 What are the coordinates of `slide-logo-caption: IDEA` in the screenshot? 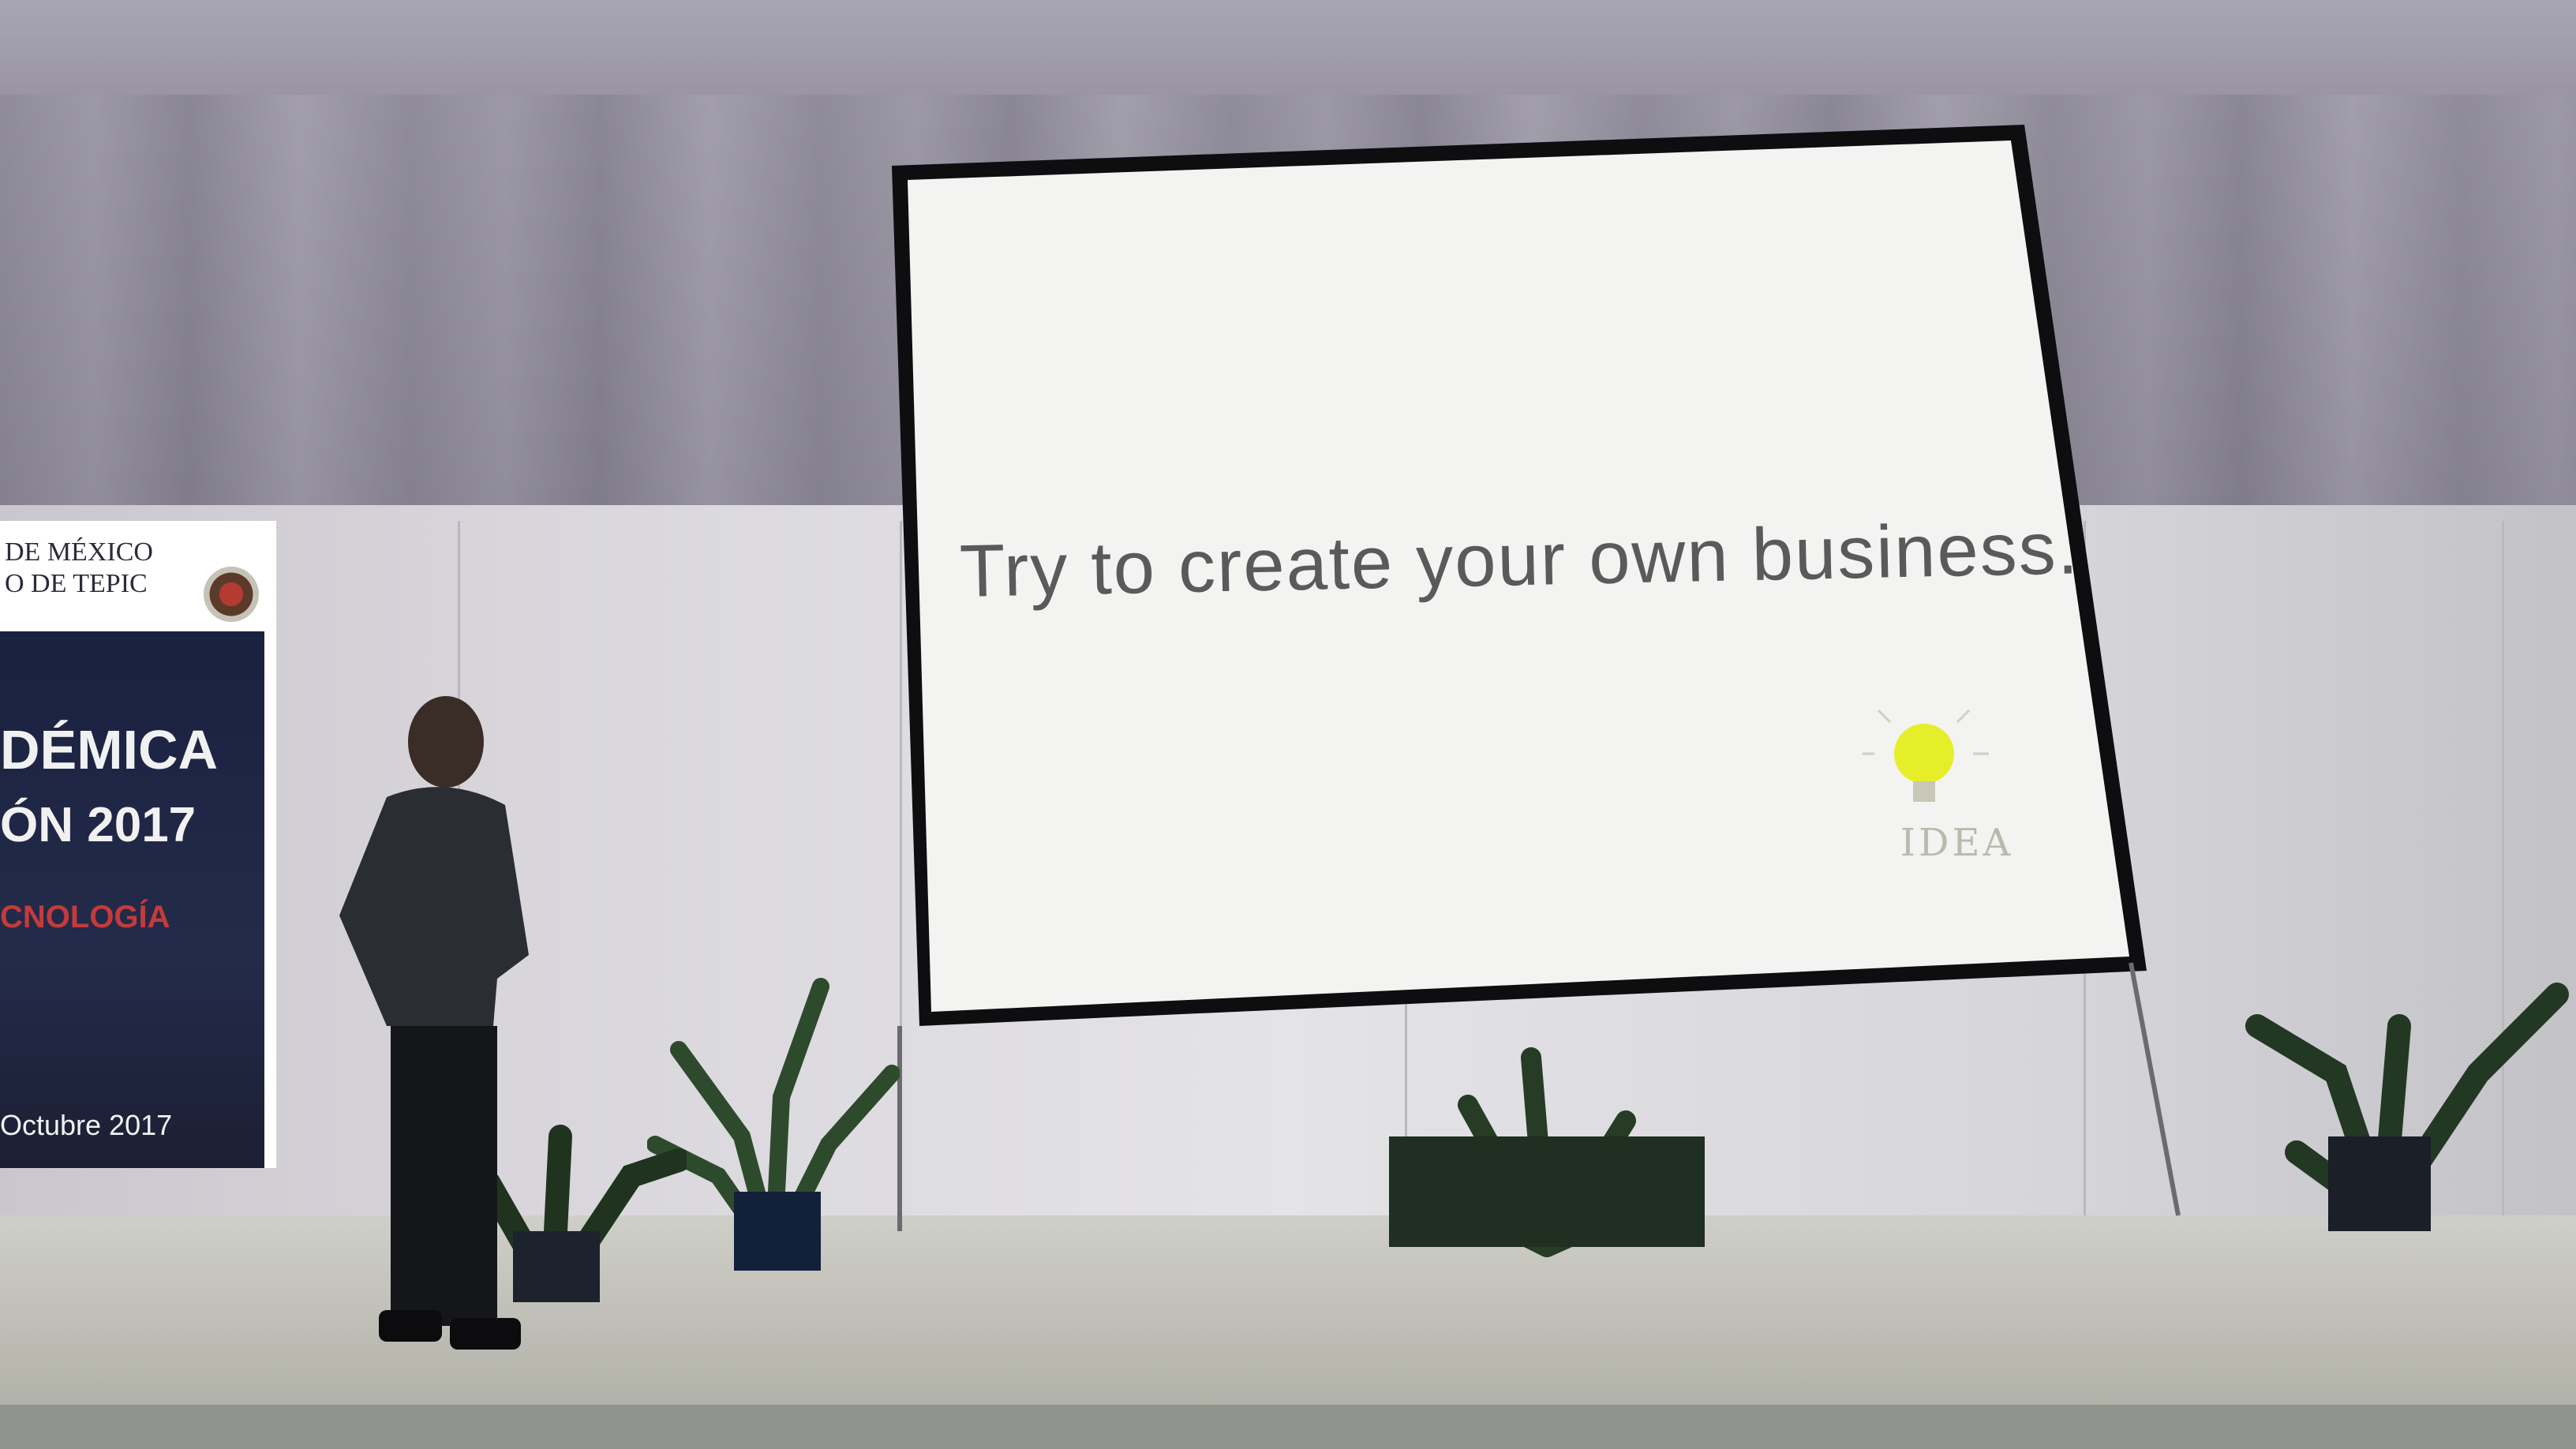 It's located at (1957, 843).